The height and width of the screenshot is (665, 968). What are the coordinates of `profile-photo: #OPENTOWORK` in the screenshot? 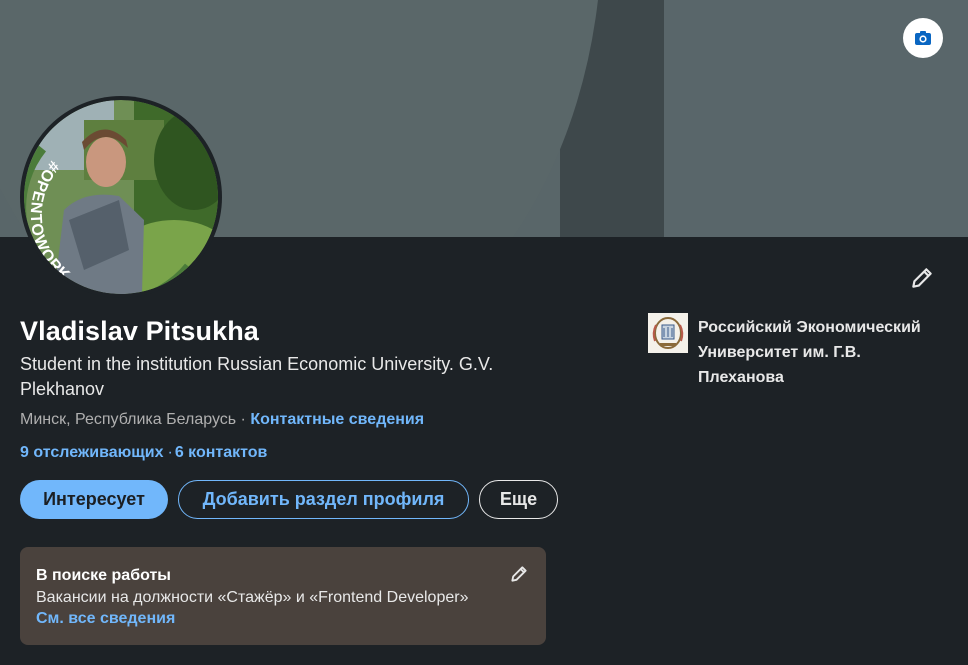 It's located at (121, 197).